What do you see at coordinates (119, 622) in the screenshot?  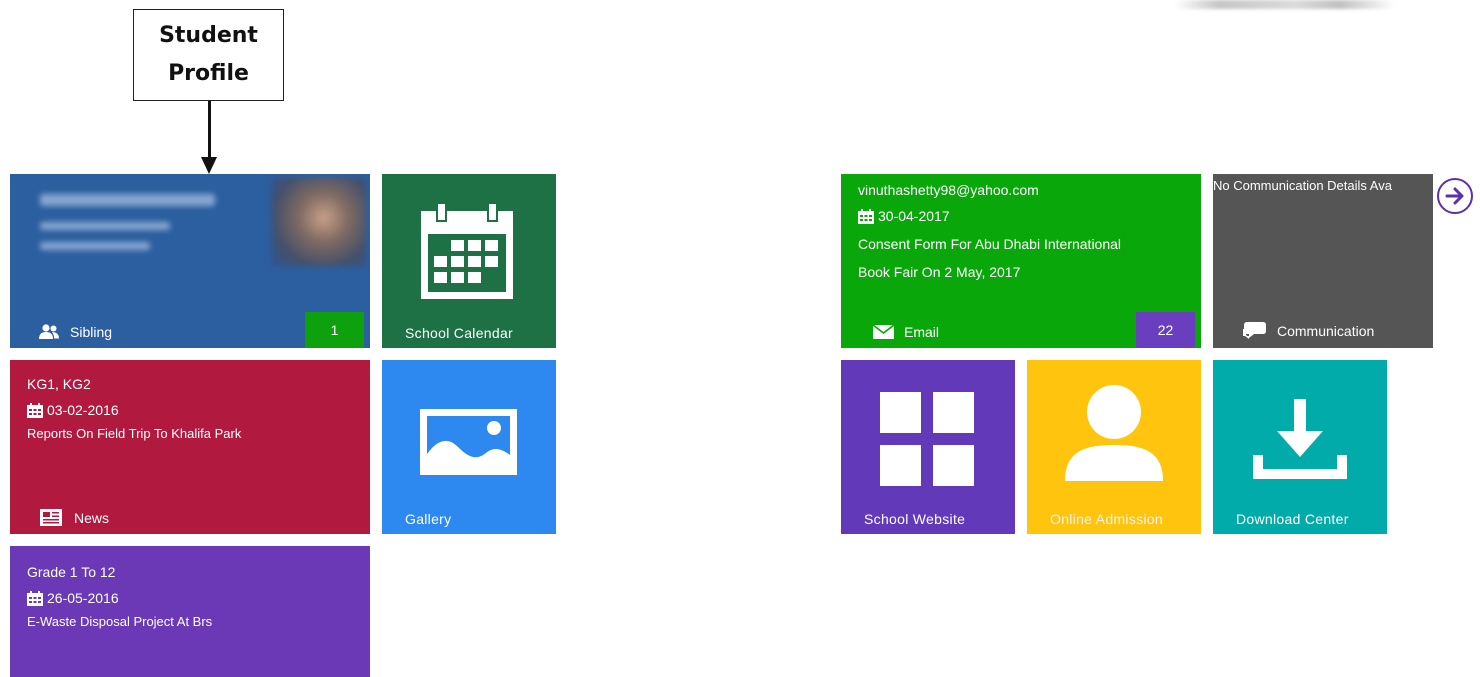 I see `news-item-headline: E-Waste Disposal Project At Brs` at bounding box center [119, 622].